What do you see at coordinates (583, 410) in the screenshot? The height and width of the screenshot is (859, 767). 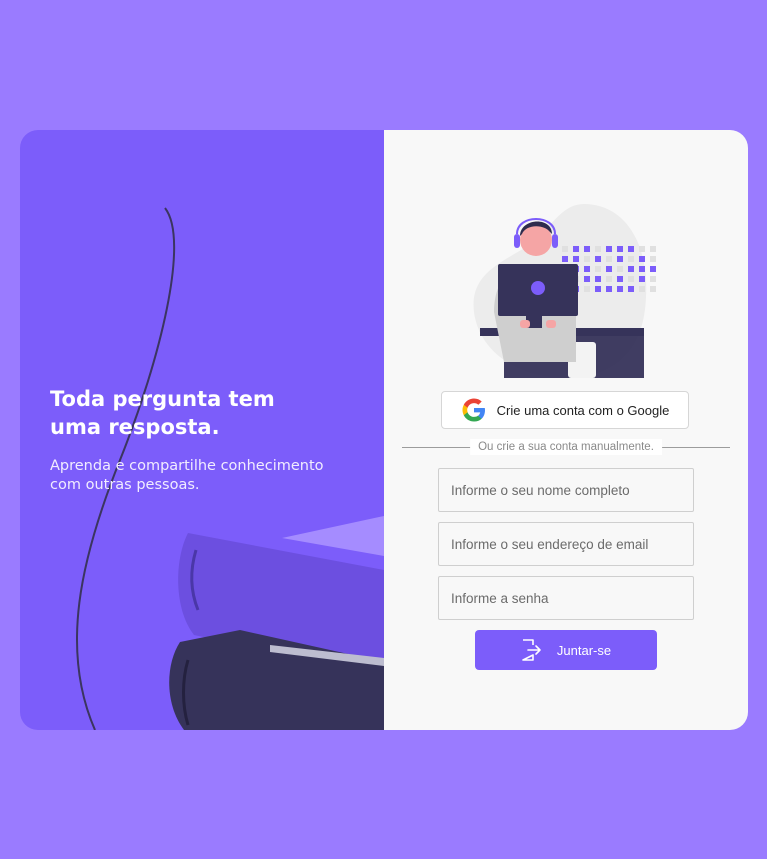 I see `google-signup-label: Crie uma conta com o Google` at bounding box center [583, 410].